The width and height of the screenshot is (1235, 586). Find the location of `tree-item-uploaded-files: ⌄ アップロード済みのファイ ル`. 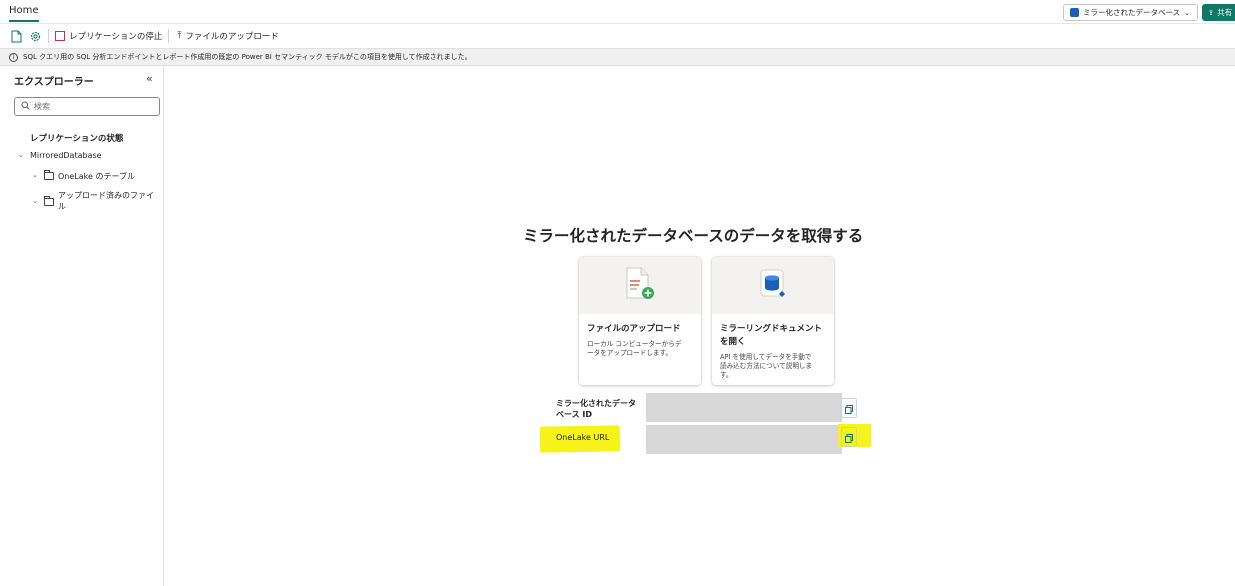

tree-item-uploaded-files: ⌄ アップロード済みのファイ ル is located at coordinates (93, 201).